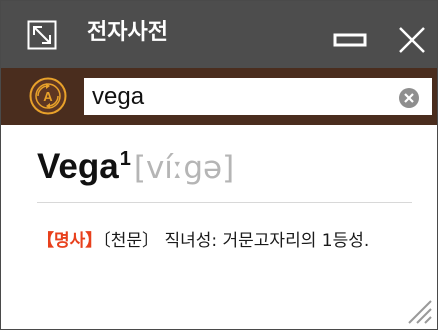  What do you see at coordinates (78, 166) in the screenshot?
I see `headword: Vega` at bounding box center [78, 166].